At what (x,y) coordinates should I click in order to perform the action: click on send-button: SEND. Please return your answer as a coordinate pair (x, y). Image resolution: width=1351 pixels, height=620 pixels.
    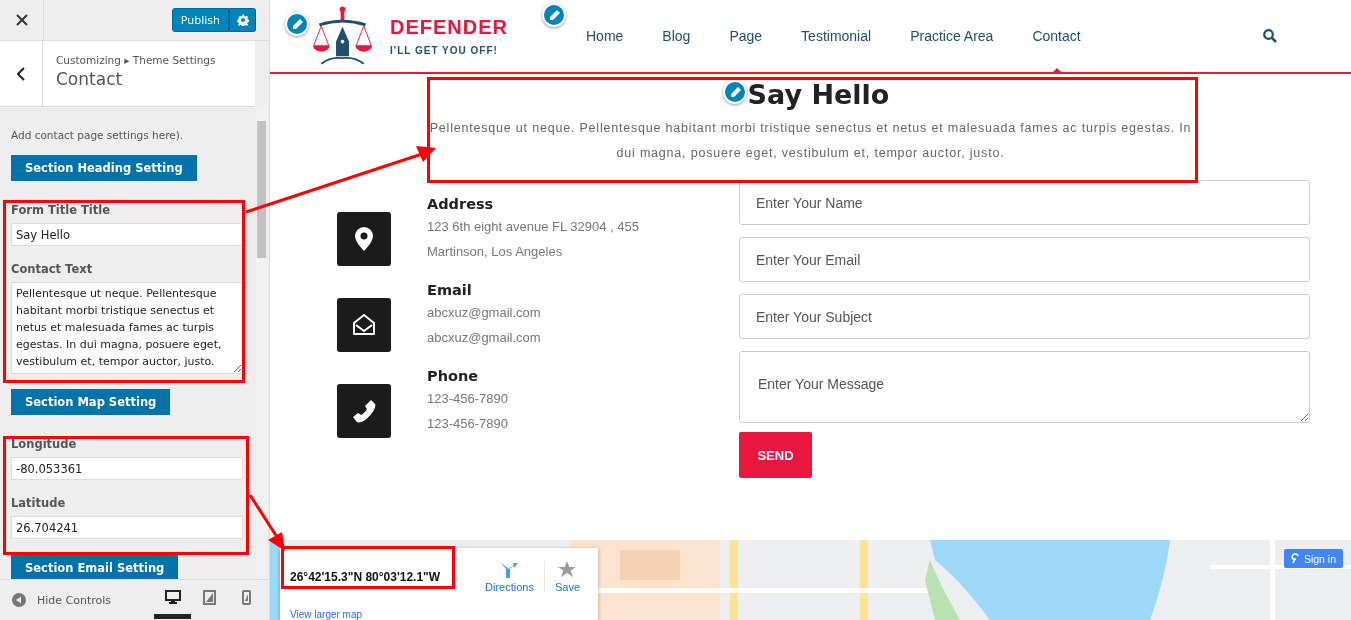
    Looking at the image, I should click on (775, 455).